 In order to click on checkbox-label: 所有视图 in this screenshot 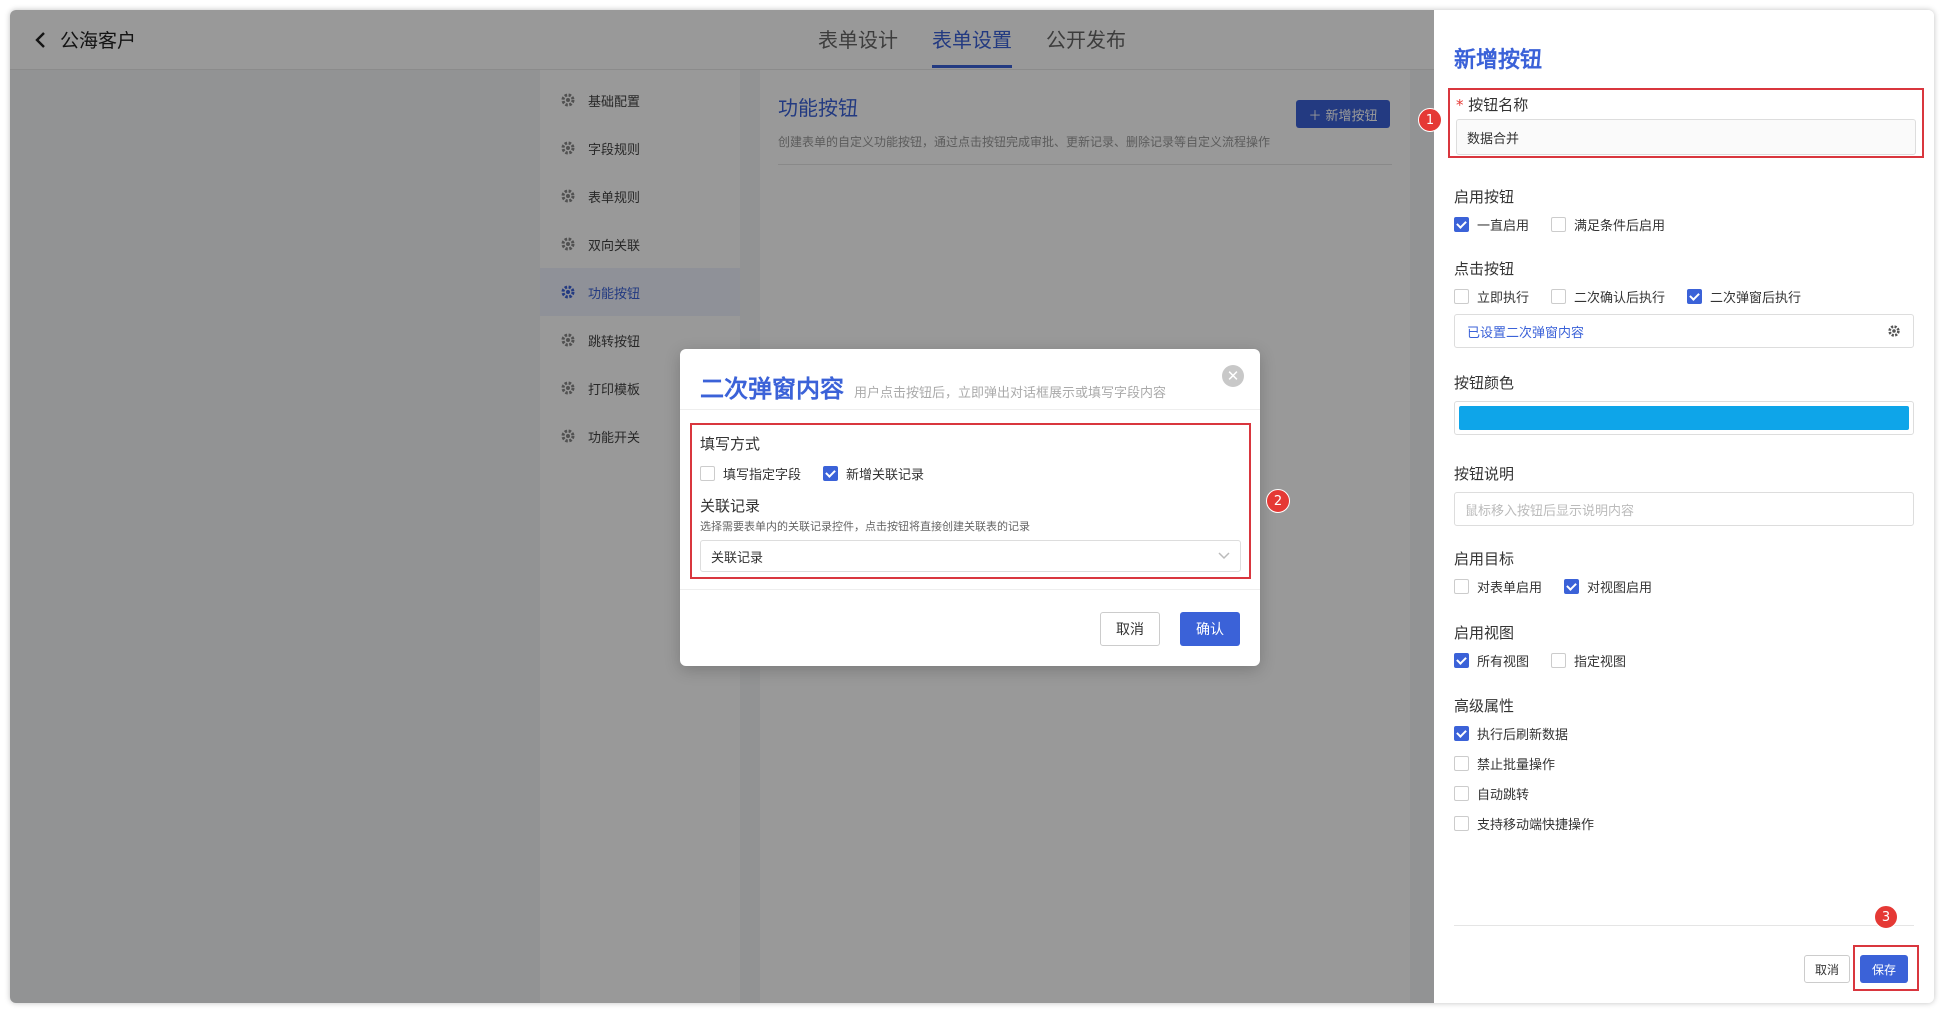, I will do `click(1503, 662)`.